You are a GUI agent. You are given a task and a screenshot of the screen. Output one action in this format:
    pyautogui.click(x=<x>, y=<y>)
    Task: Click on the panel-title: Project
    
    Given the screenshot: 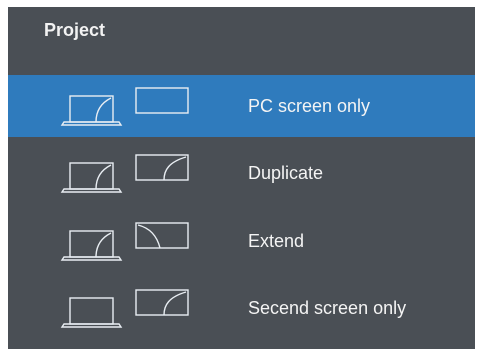 What is the action you would take?
    pyautogui.click(x=75, y=30)
    